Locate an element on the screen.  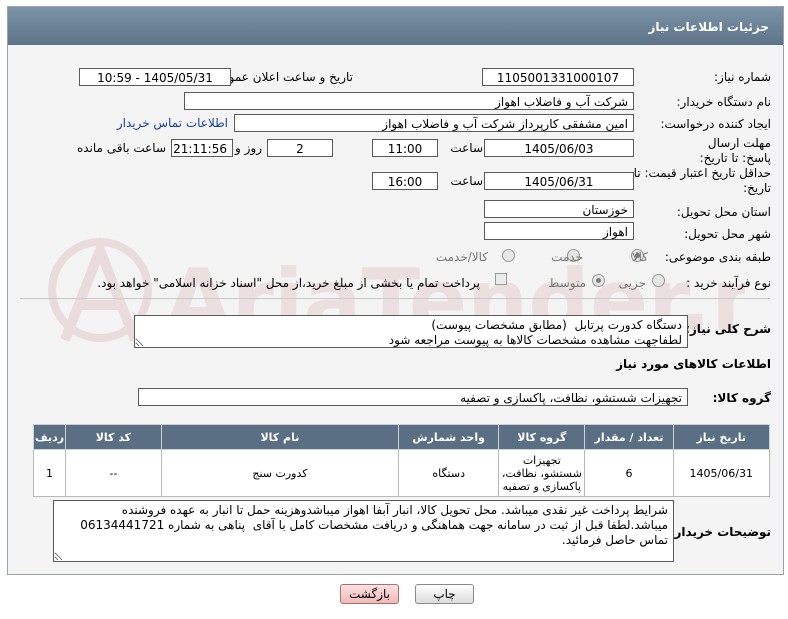
remaining-time-field: 21:11:56 is located at coordinates (202, 148).